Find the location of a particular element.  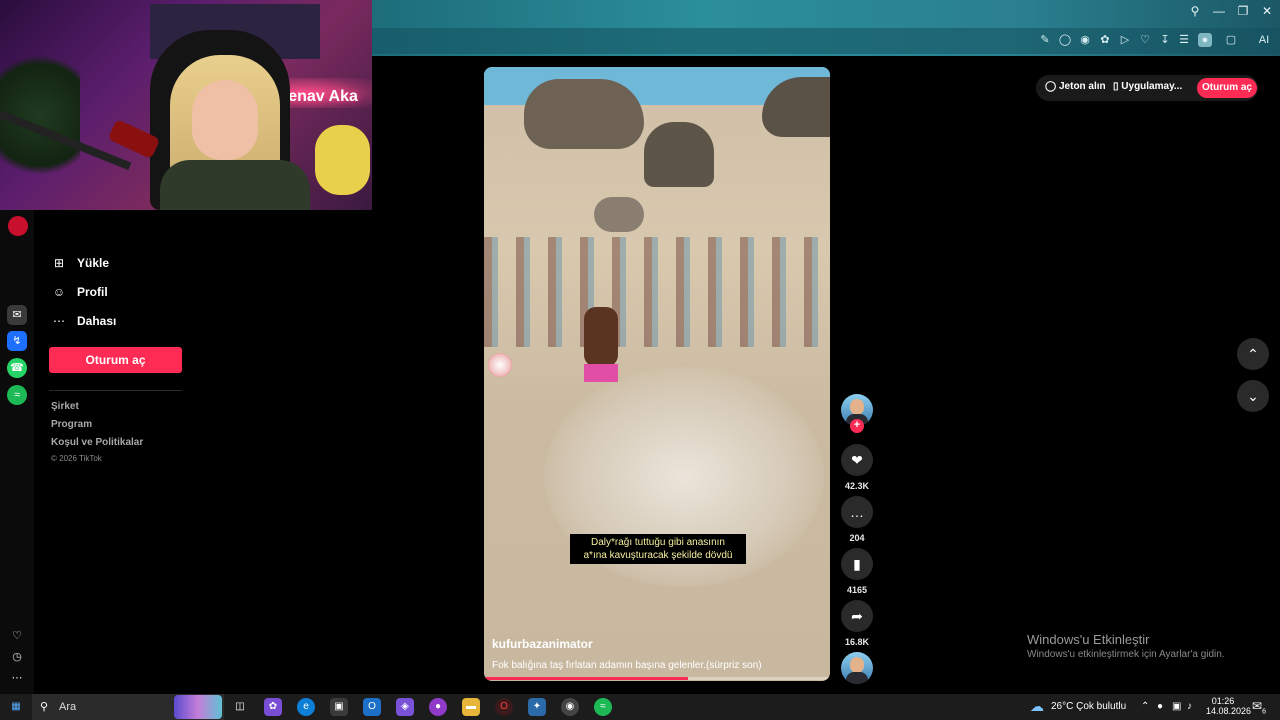

sidebar-item-more: ⋯ Dahası is located at coordinates (83, 324).